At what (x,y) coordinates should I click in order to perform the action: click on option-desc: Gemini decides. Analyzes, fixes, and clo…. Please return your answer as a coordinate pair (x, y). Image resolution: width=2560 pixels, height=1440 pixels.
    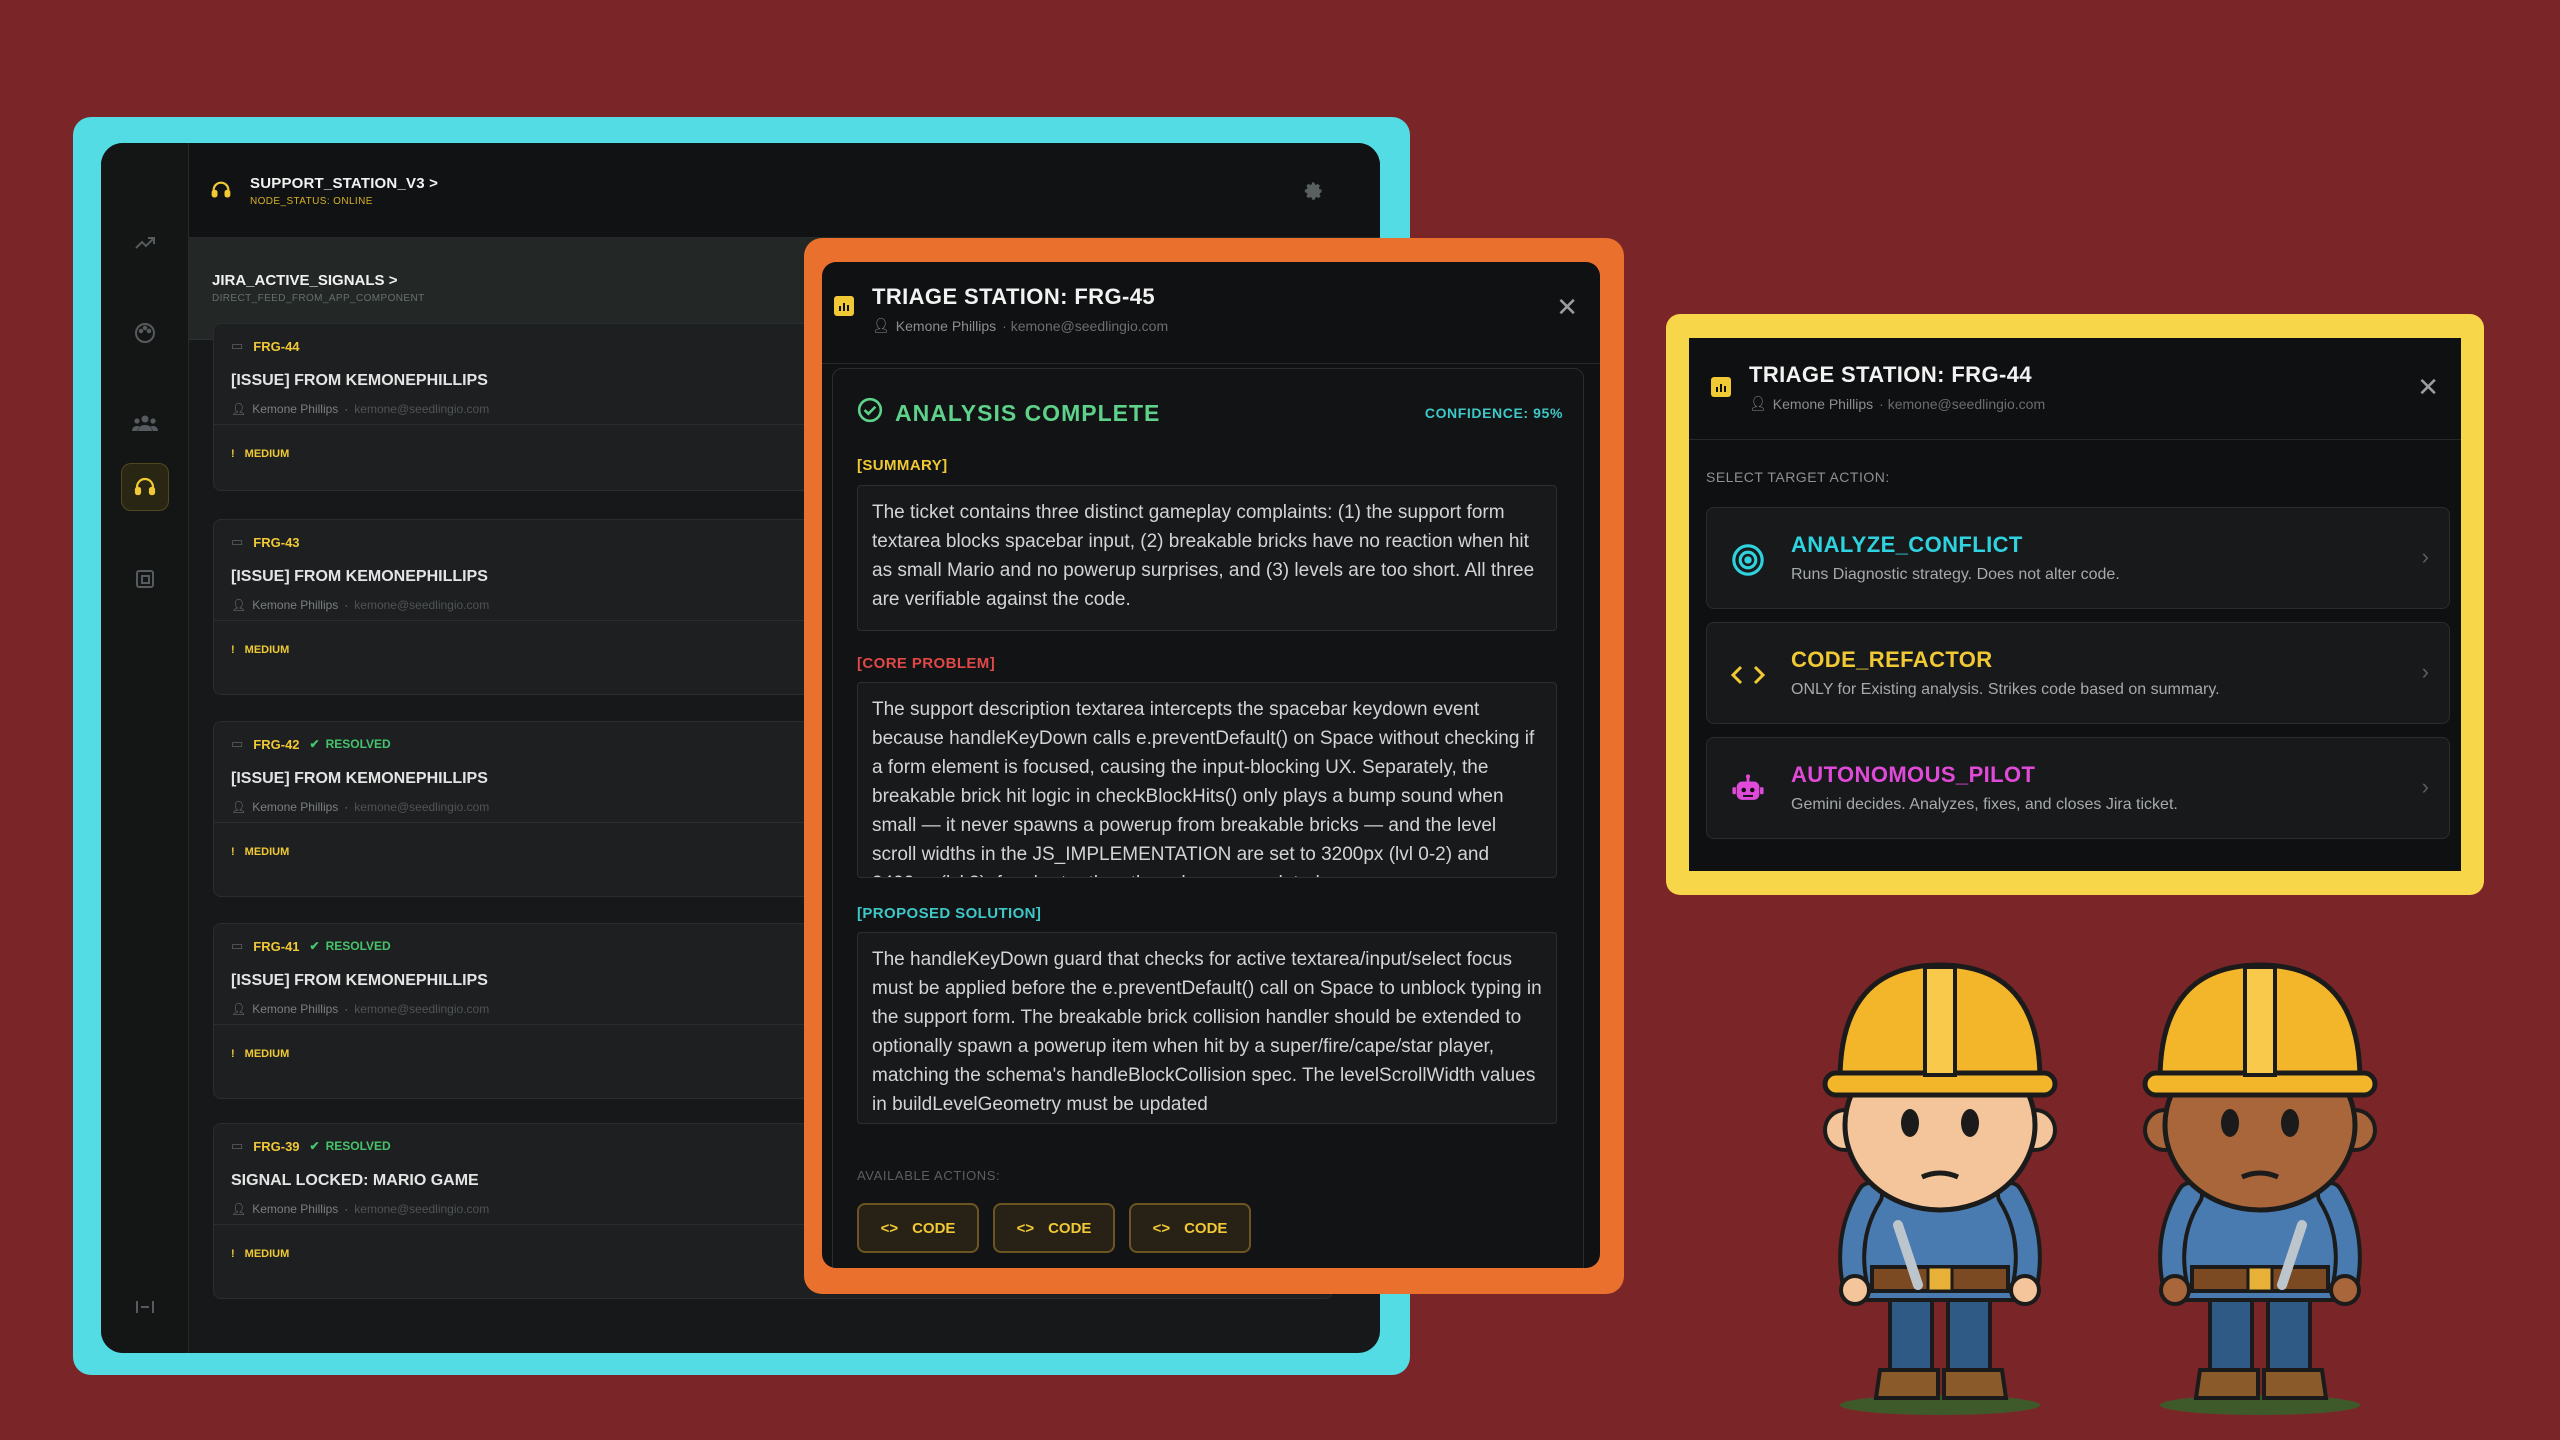
    Looking at the image, I should click on (1984, 804).